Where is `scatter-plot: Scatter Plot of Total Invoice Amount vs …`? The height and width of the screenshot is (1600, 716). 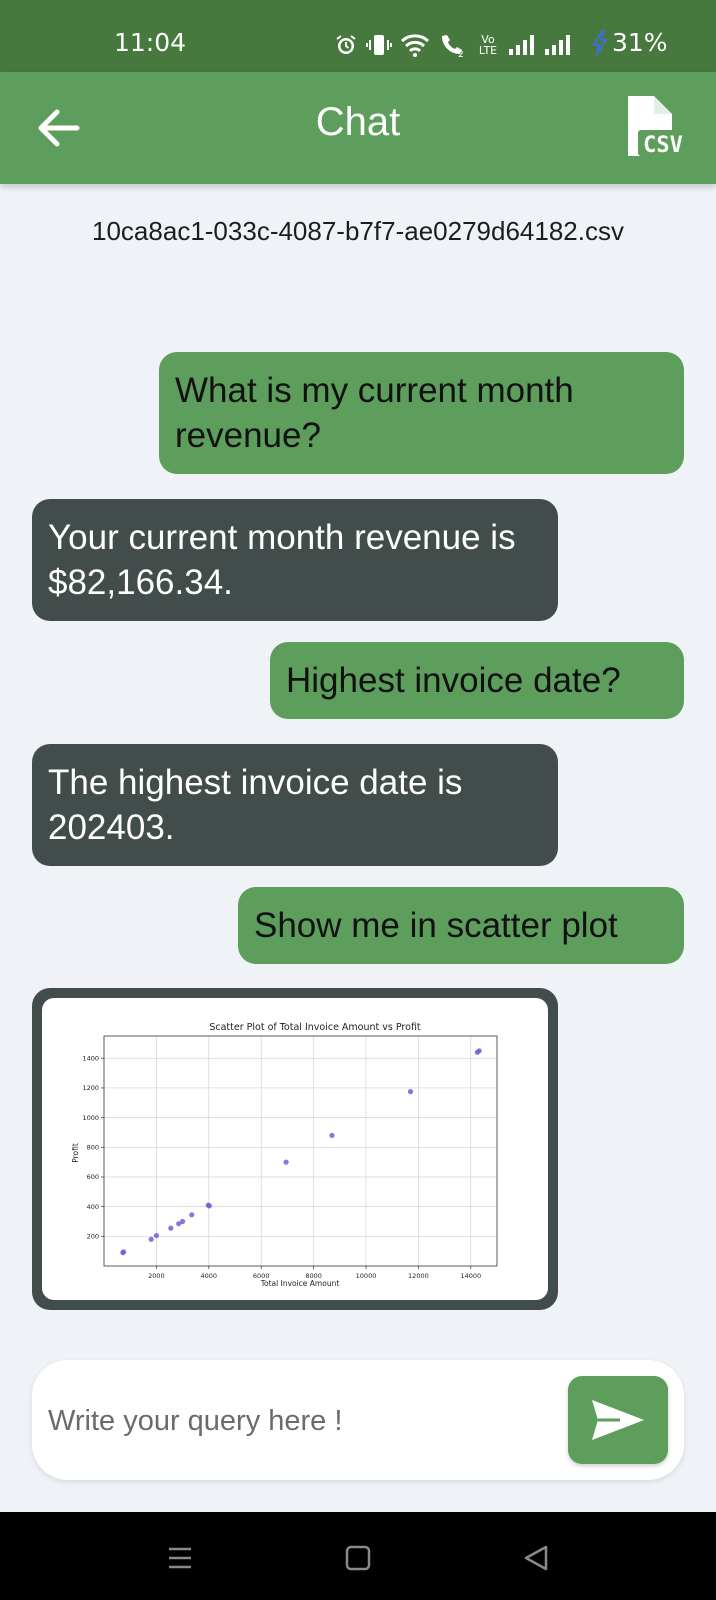
scatter-plot: Scatter Plot of Total Invoice Amount vs … is located at coordinates (284, 1155).